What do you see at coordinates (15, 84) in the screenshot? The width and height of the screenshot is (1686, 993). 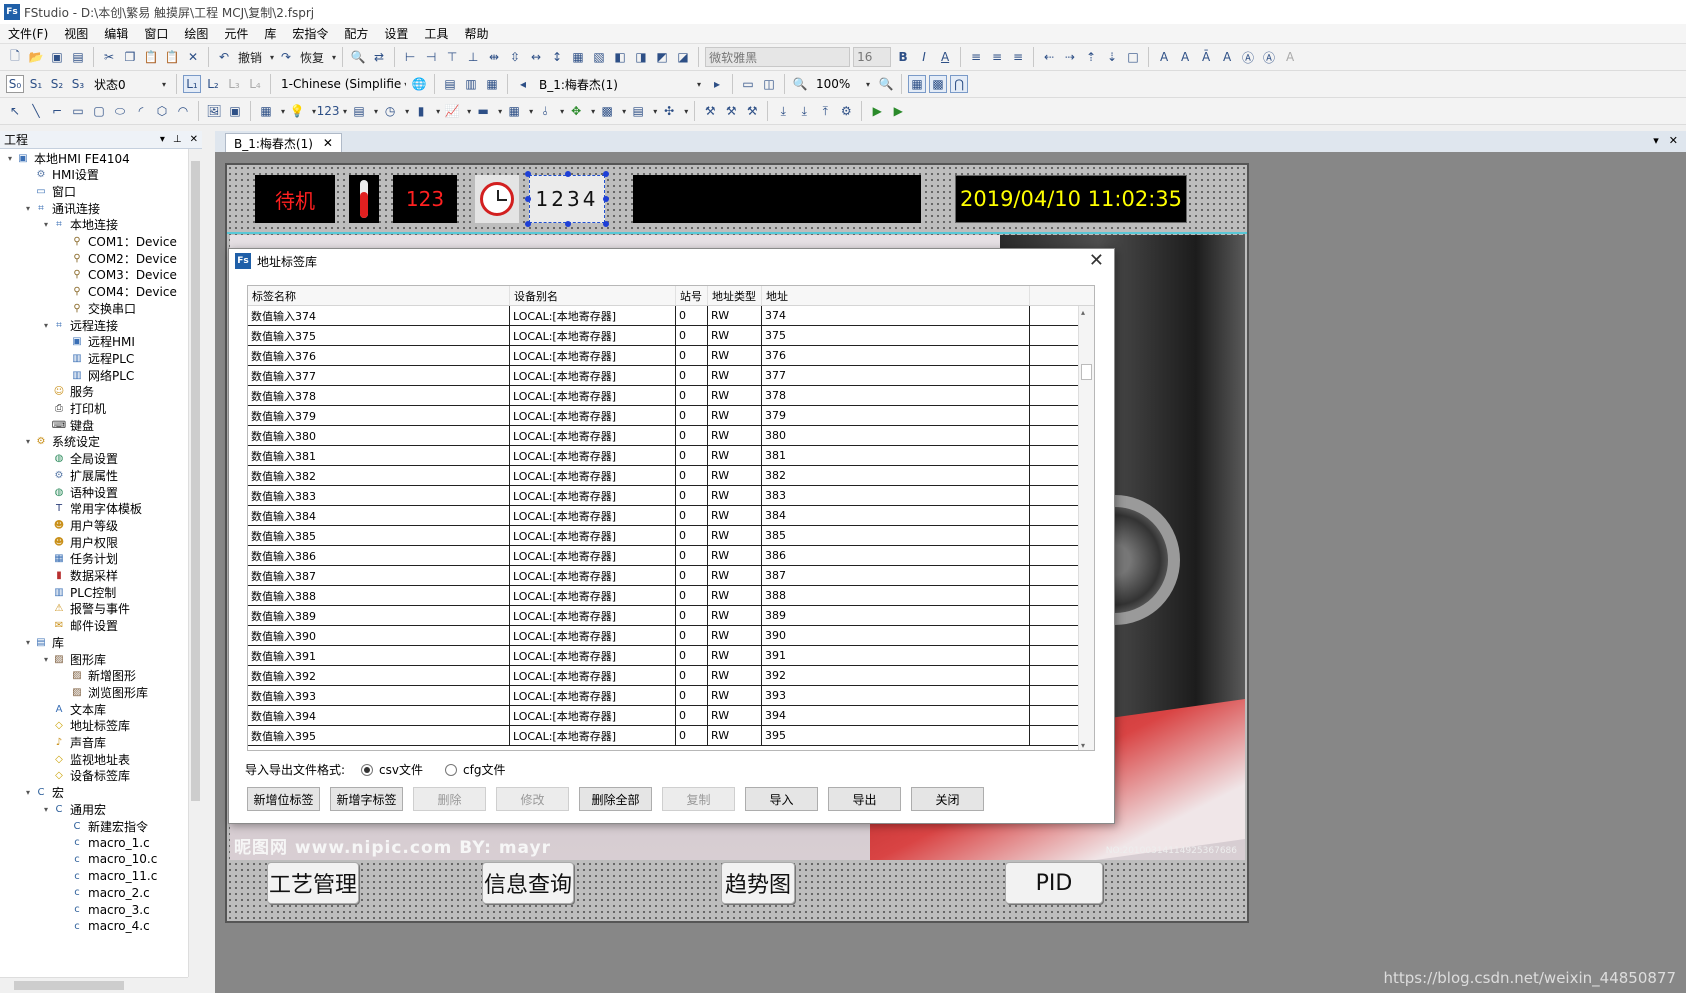 I see `state-s0-icon: S₀` at bounding box center [15, 84].